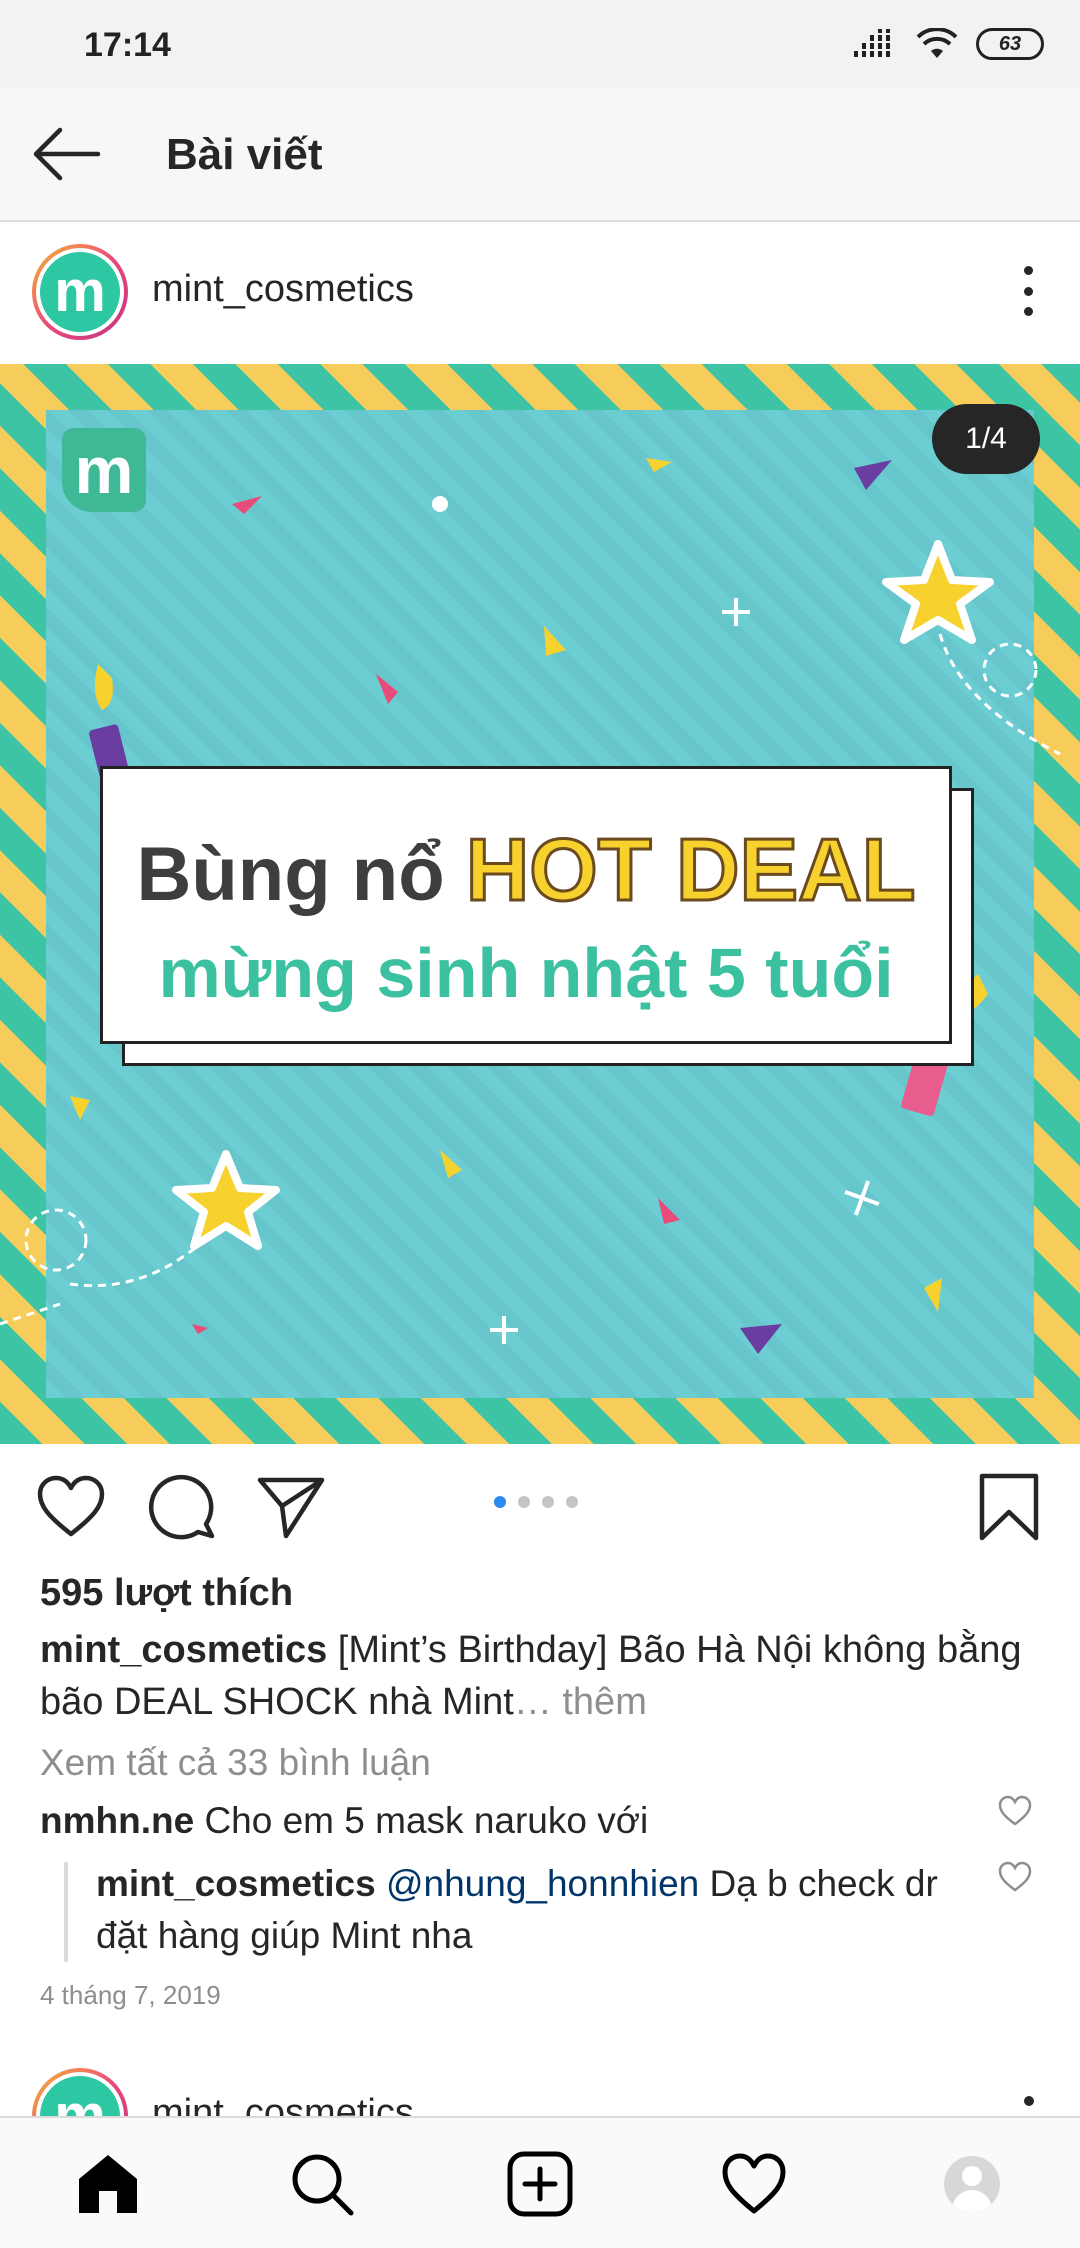 Image resolution: width=1080 pixels, height=2248 pixels. What do you see at coordinates (1015, 1877) in the screenshot?
I see `reply-like-heart-icon` at bounding box center [1015, 1877].